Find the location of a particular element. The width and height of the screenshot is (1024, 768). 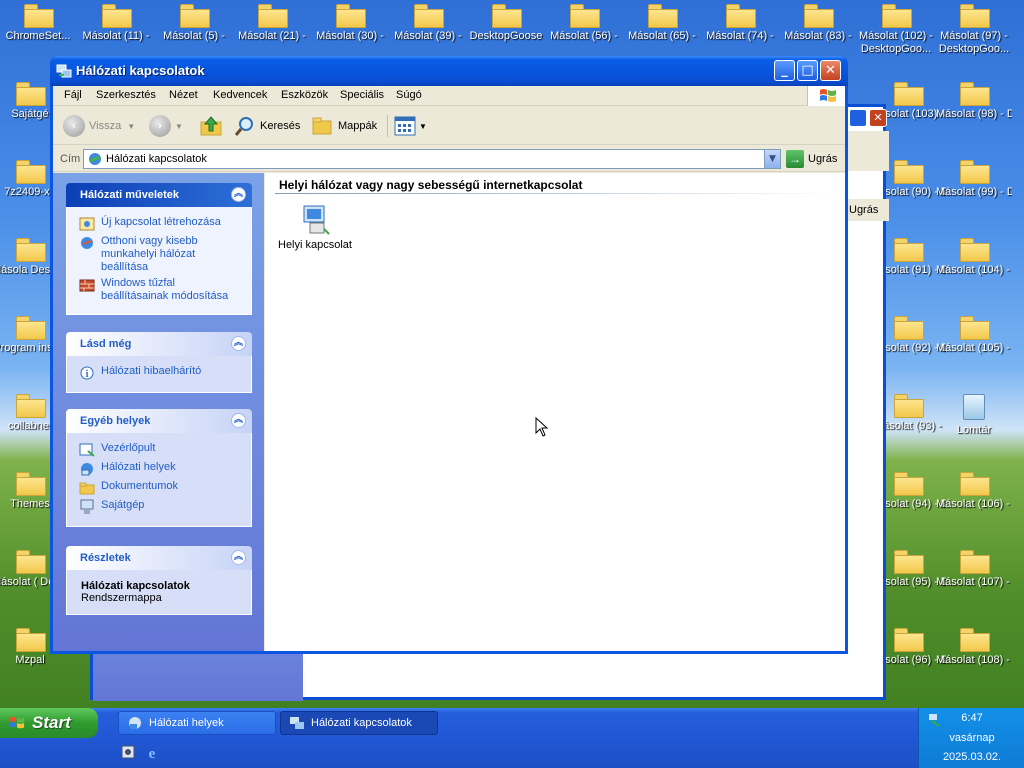

forward-button: › ▼ is located at coordinates (166, 126).